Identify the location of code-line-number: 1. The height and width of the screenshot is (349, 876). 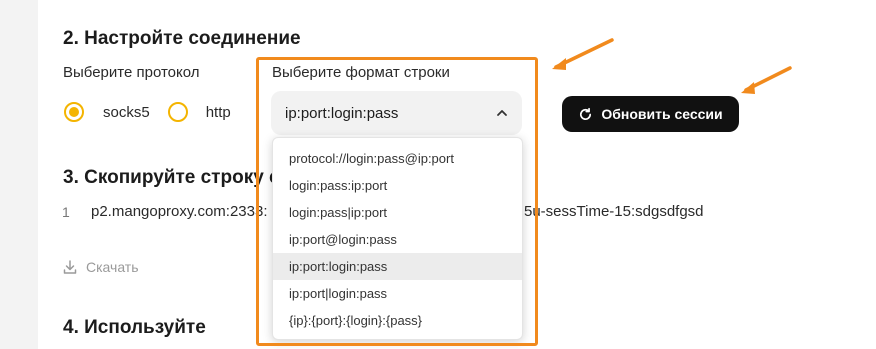
(66, 212).